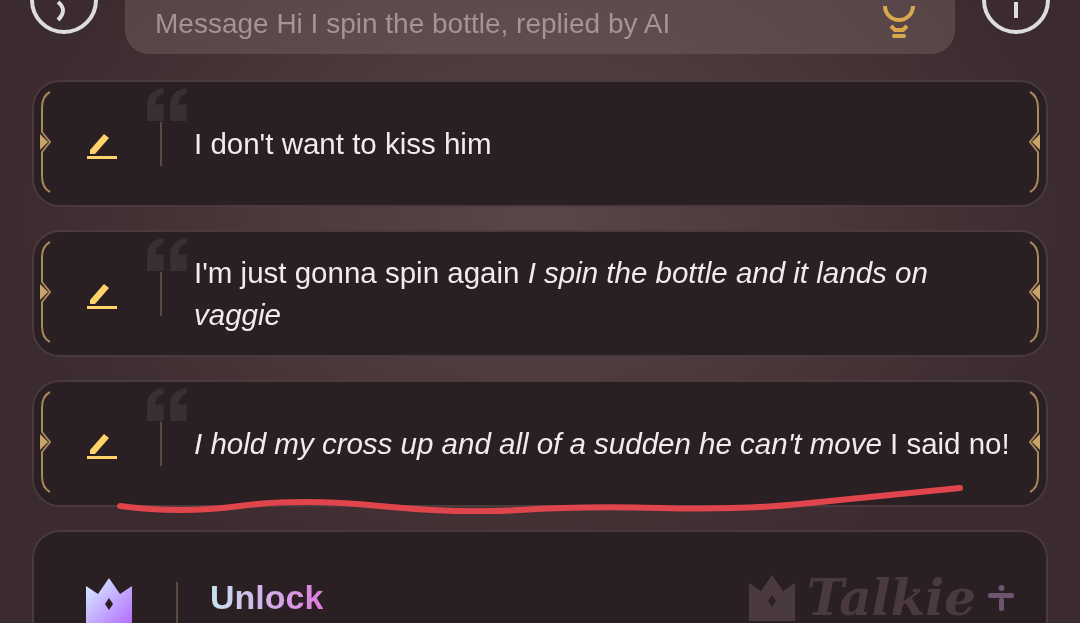  What do you see at coordinates (343, 143) in the screenshot?
I see `suggestion-text: I don't want to kiss him` at bounding box center [343, 143].